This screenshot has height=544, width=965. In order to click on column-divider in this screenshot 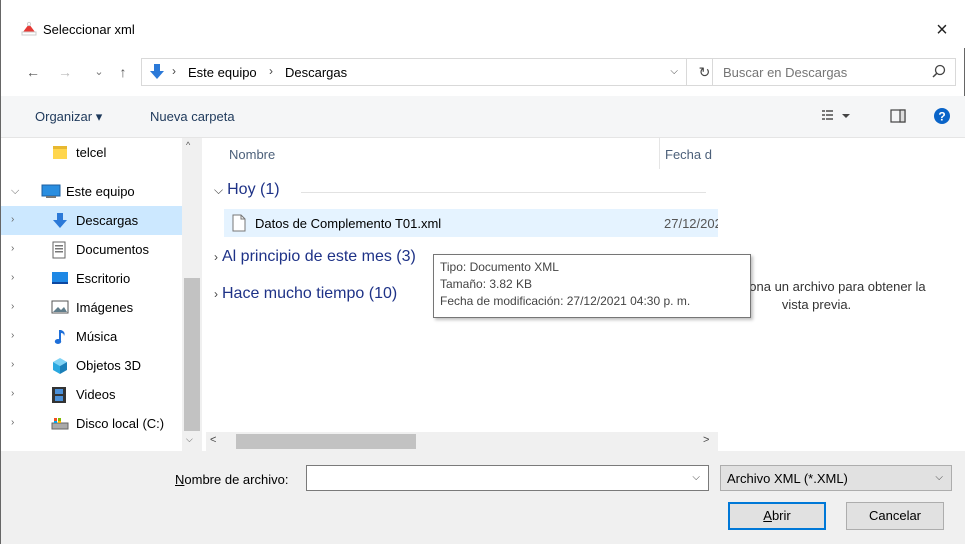, I will do `click(659, 153)`.